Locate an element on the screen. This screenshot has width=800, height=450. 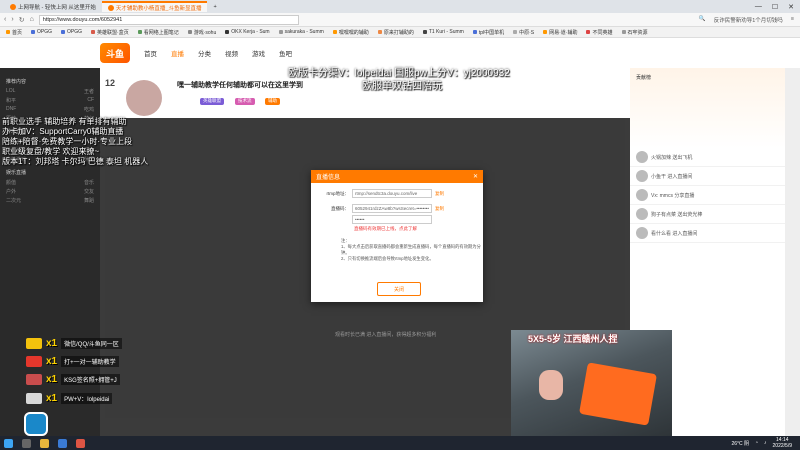
room-tag: 英雄联盟 is located at coordinates (212, 101).